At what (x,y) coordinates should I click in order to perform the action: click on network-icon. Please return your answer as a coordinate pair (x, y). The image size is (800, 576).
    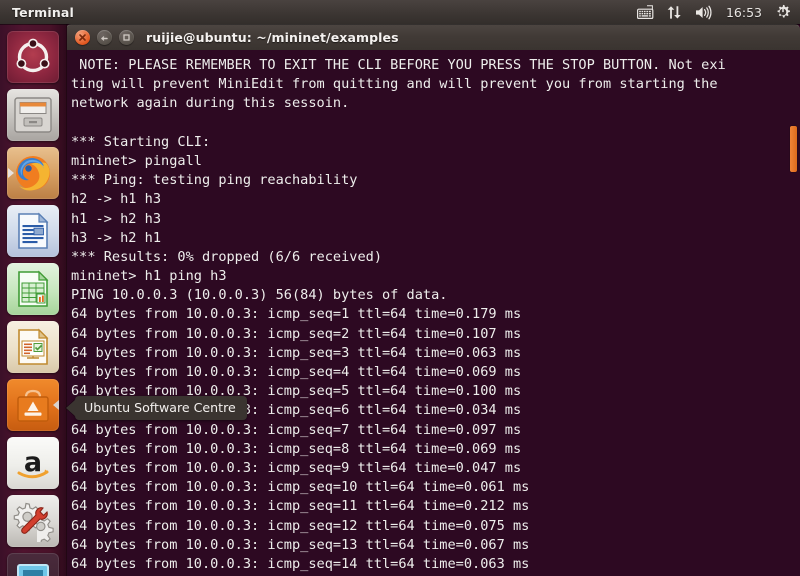
    Looking at the image, I should click on (674, 12).